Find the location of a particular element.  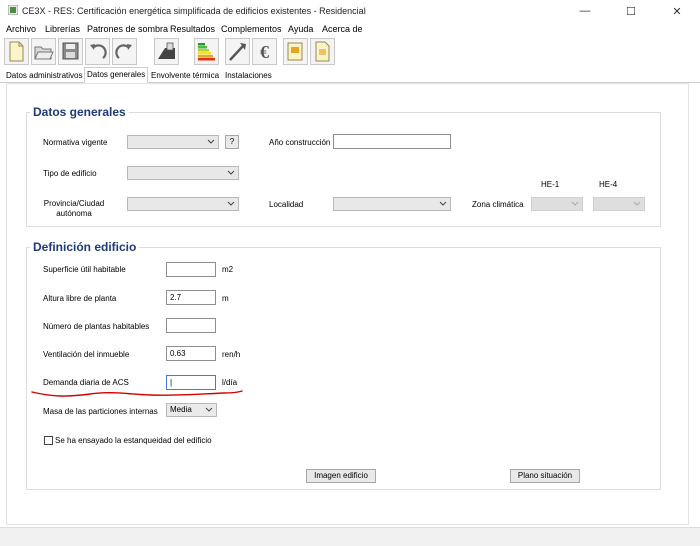

provincia-label: Provincia/Ciudad autónoma is located at coordinates (74, 208).